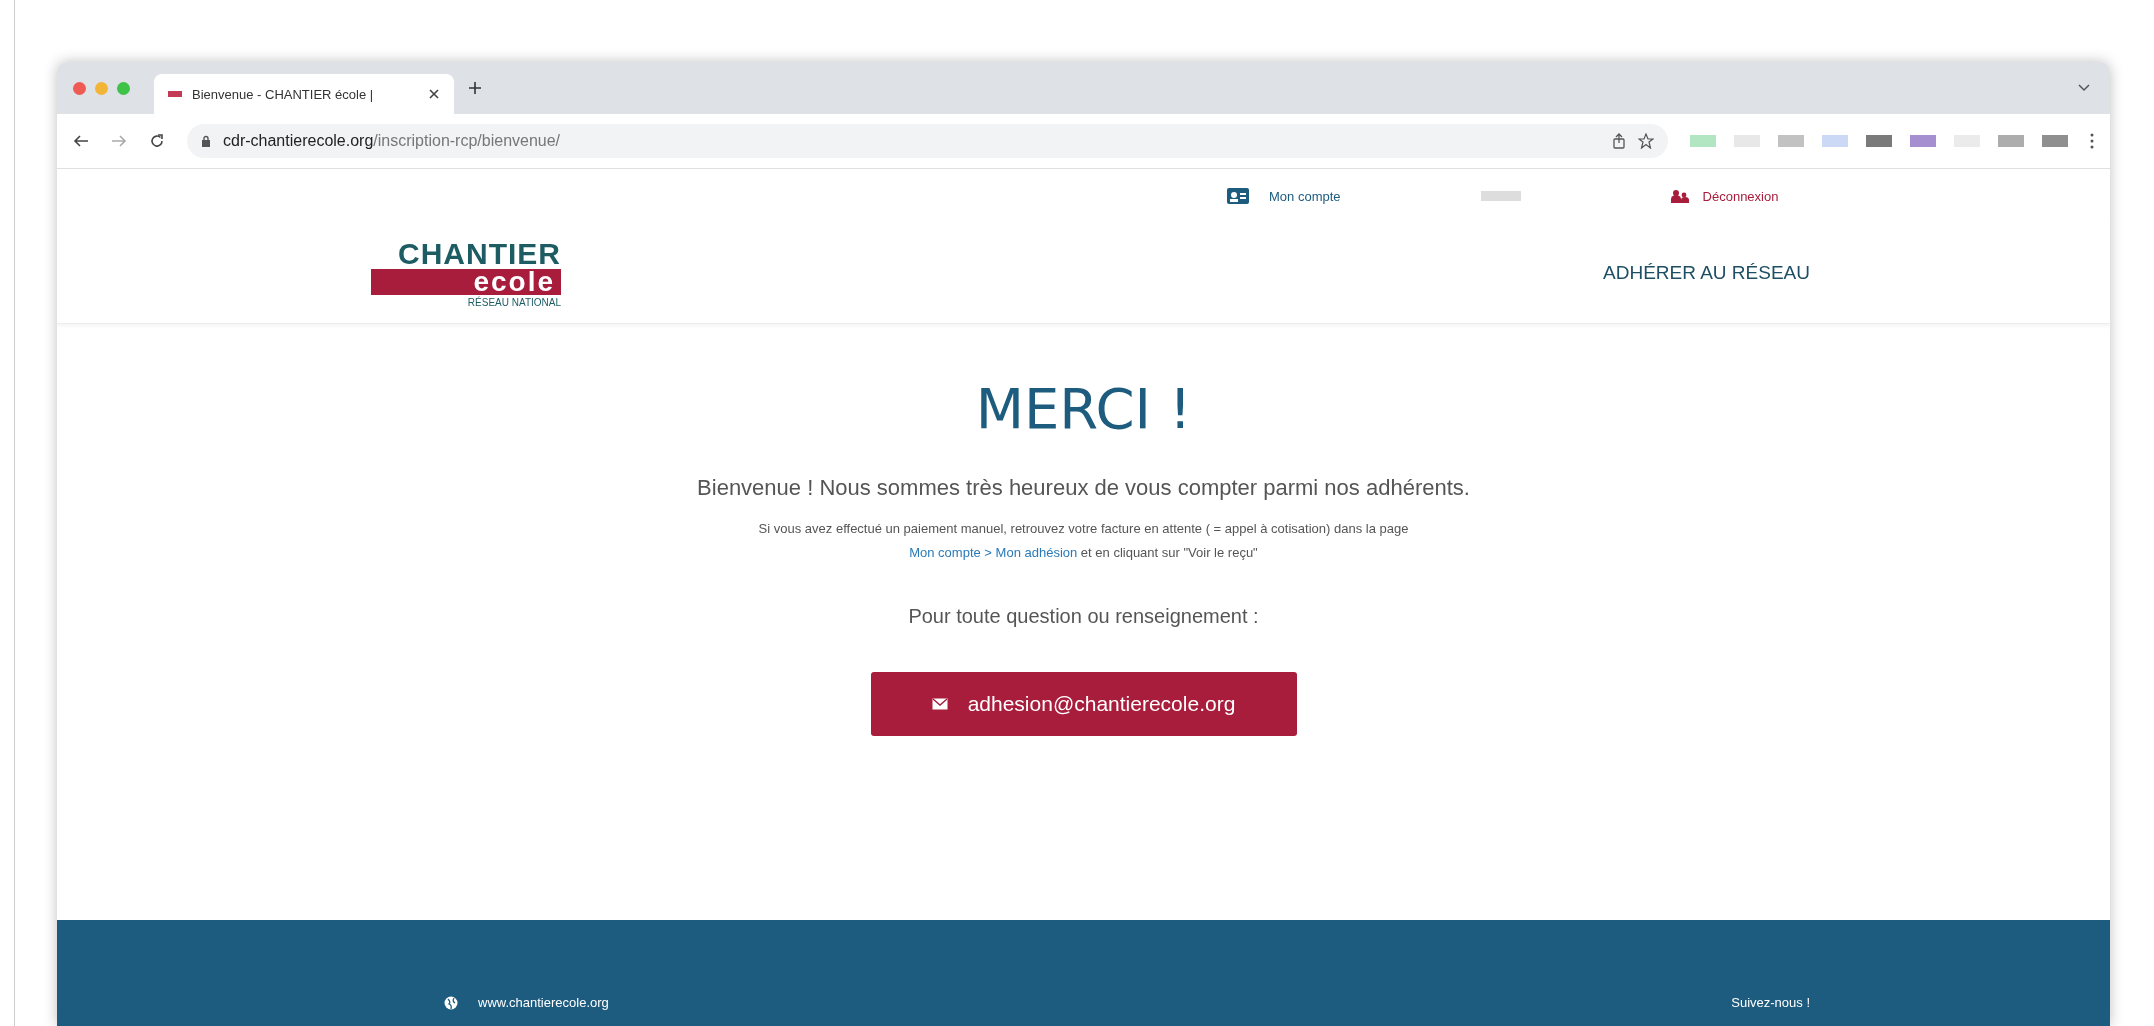 This screenshot has height=1026, width=2154. I want to click on close-icon, so click(434, 94).